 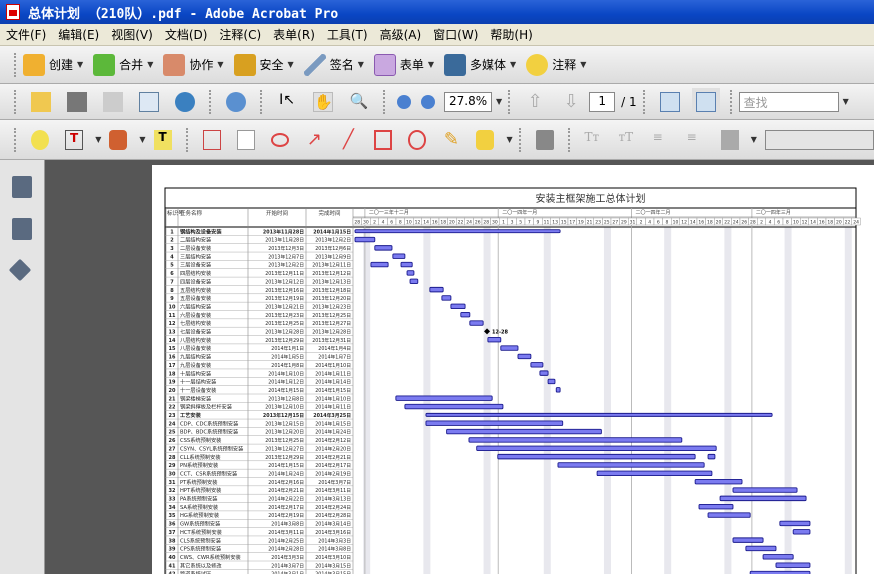 I want to click on create-button: 创建 ▼, so click(x=53, y=64).